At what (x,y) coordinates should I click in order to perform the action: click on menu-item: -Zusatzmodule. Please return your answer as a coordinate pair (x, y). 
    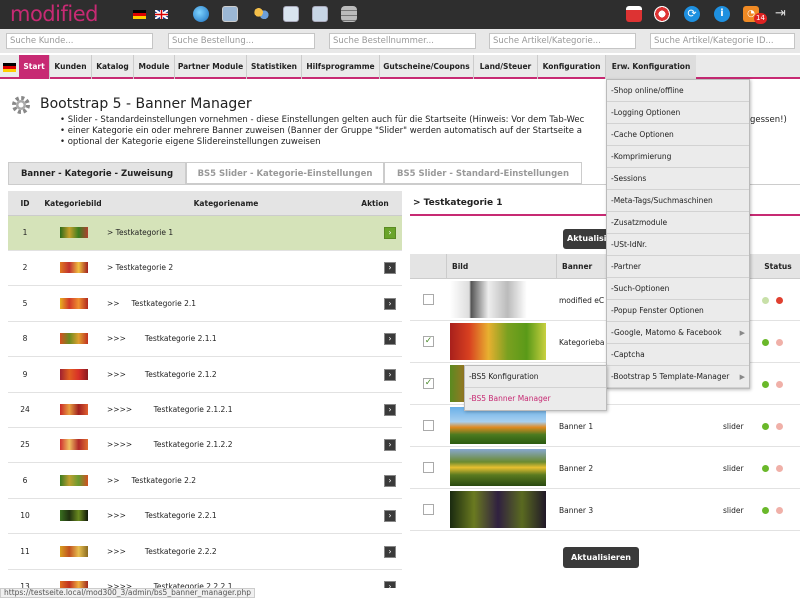
    Looking at the image, I should click on (678, 223).